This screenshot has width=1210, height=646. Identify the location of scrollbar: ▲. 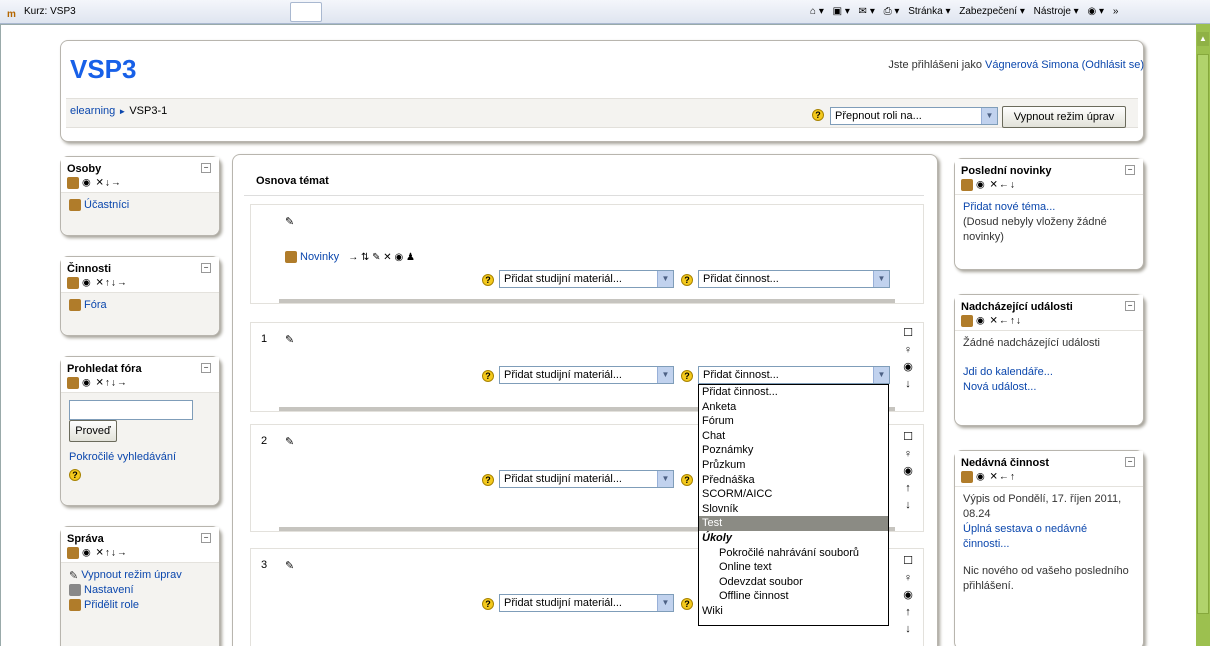
(1203, 335).